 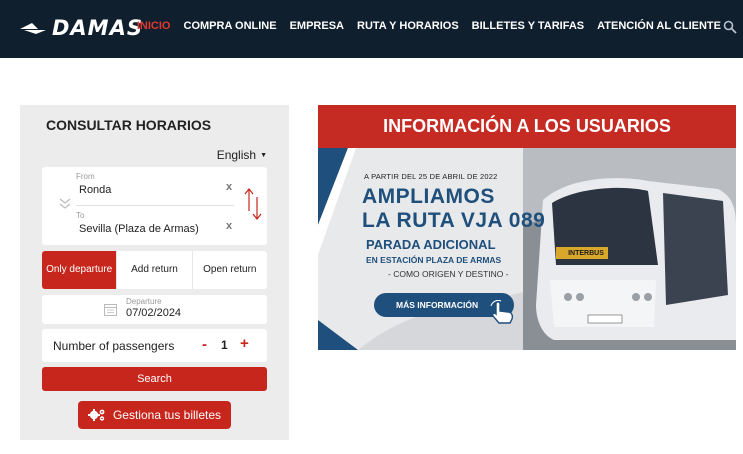 What do you see at coordinates (110, 310) in the screenshot?
I see `calendar-icon` at bounding box center [110, 310].